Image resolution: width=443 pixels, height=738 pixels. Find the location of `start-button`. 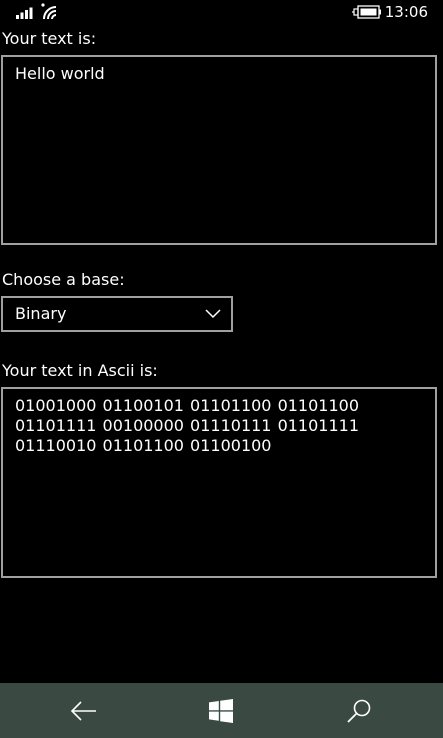

start-button is located at coordinates (221, 710).